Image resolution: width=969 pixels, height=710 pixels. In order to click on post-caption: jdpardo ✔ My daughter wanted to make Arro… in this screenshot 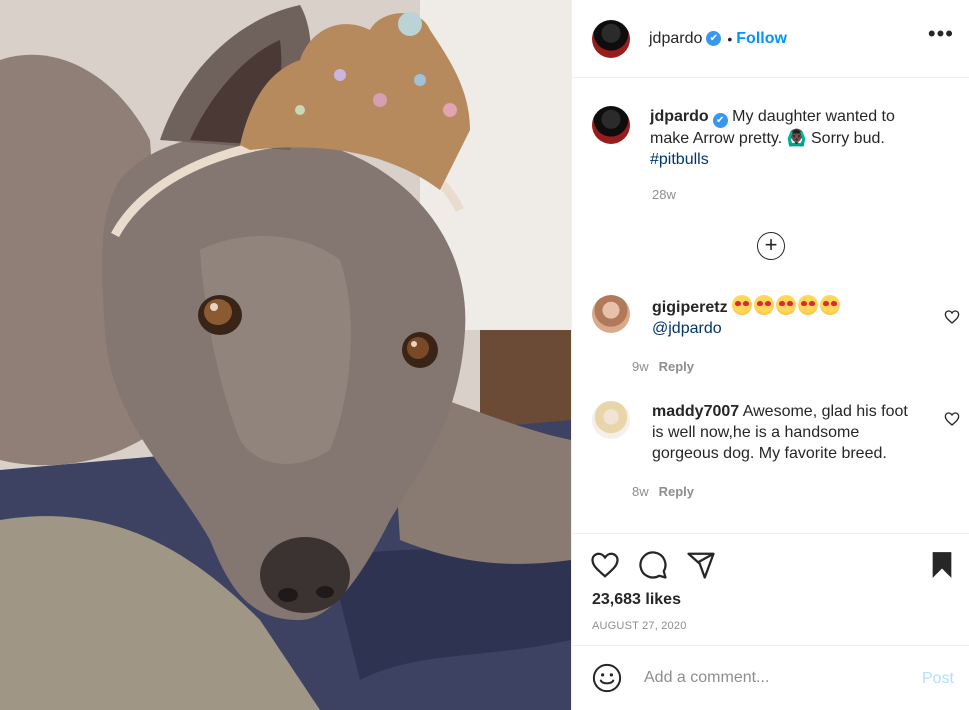, I will do `click(761, 138)`.